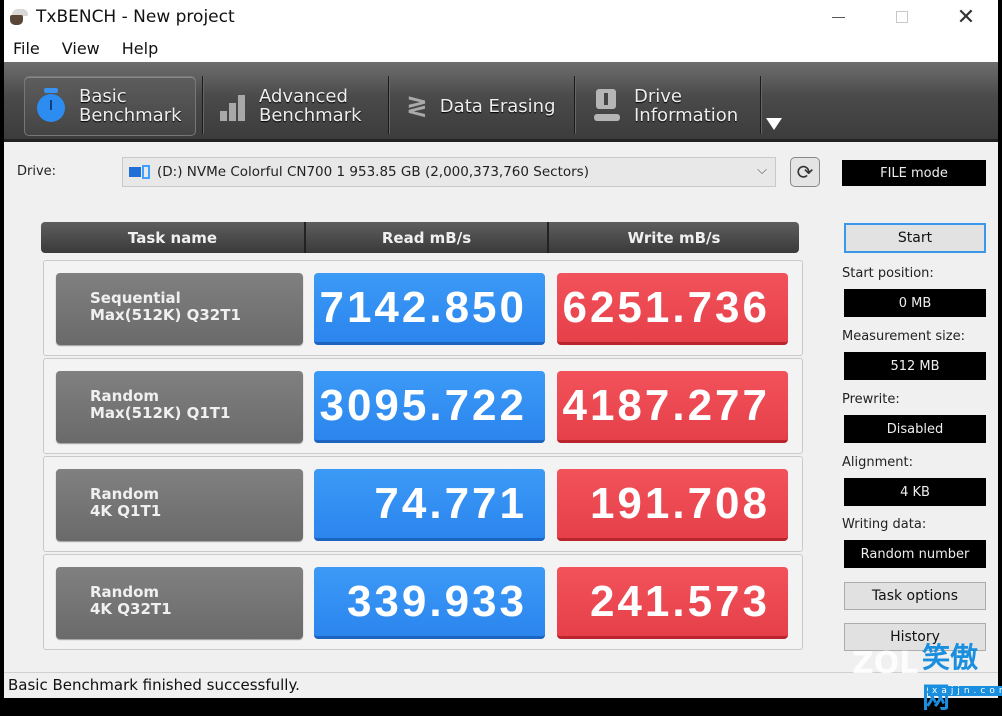  What do you see at coordinates (672, 407) in the screenshot?
I see `write-value: 4187.277` at bounding box center [672, 407].